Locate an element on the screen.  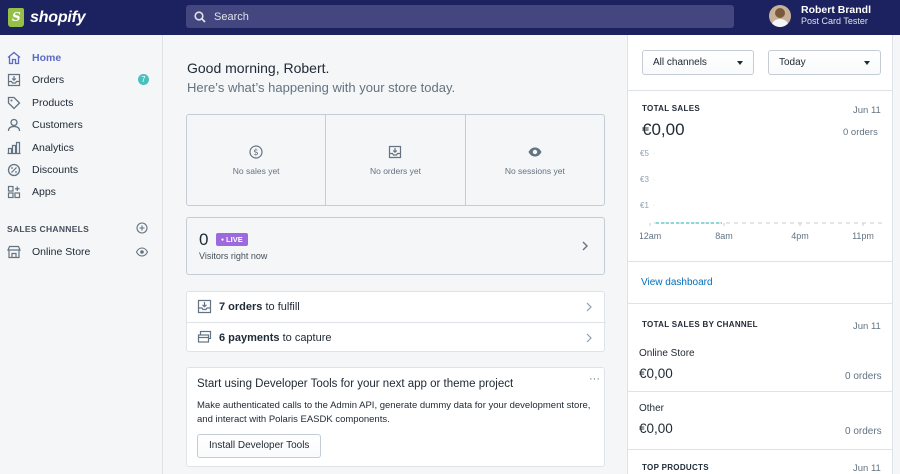
shopify-logo: shopify is located at coordinates (81, 17).